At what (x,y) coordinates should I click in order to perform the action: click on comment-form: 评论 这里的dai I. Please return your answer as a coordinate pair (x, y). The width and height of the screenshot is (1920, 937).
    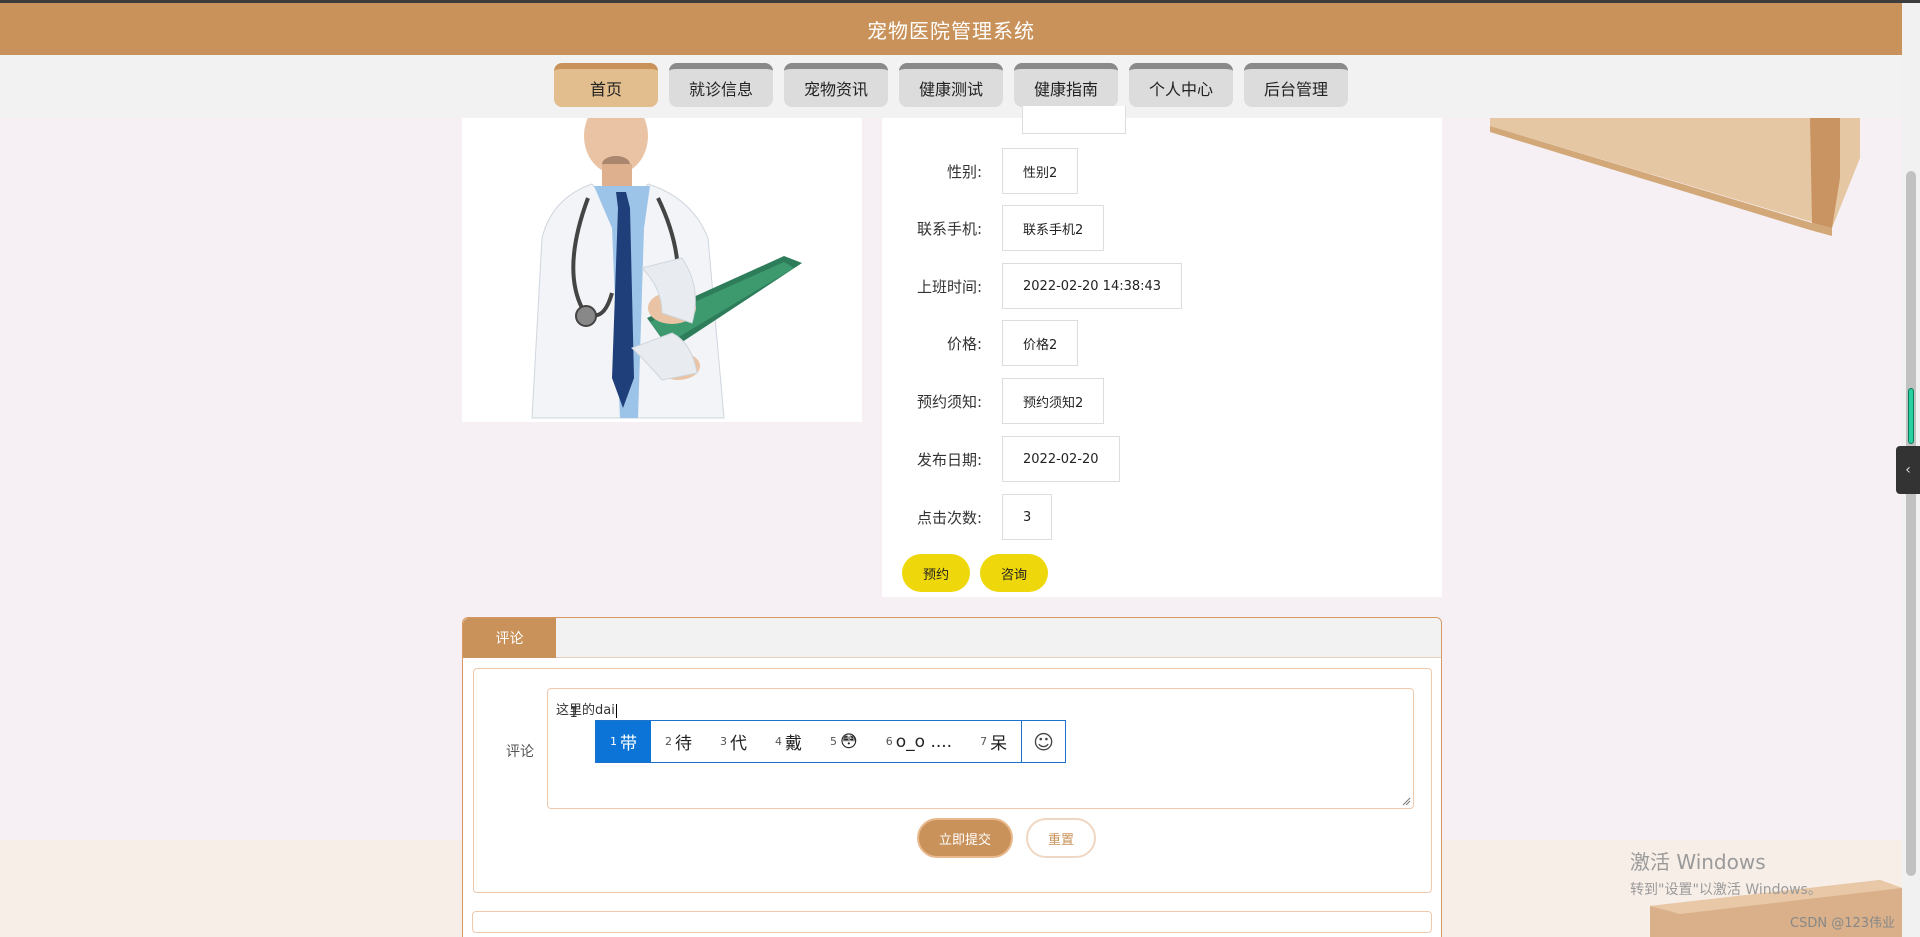
    Looking at the image, I should click on (952, 780).